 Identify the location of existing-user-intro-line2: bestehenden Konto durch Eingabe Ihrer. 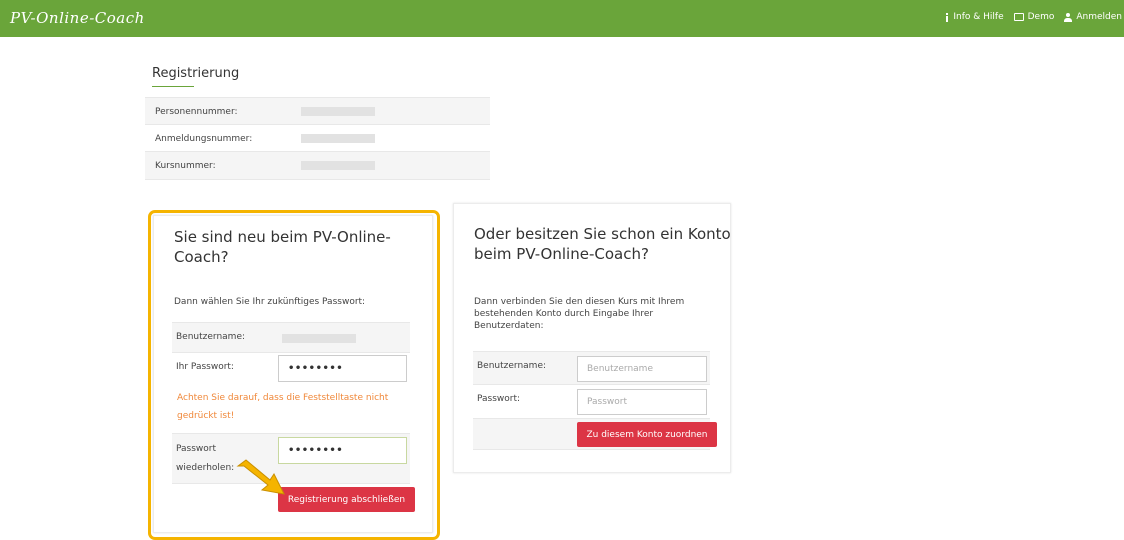
(564, 314).